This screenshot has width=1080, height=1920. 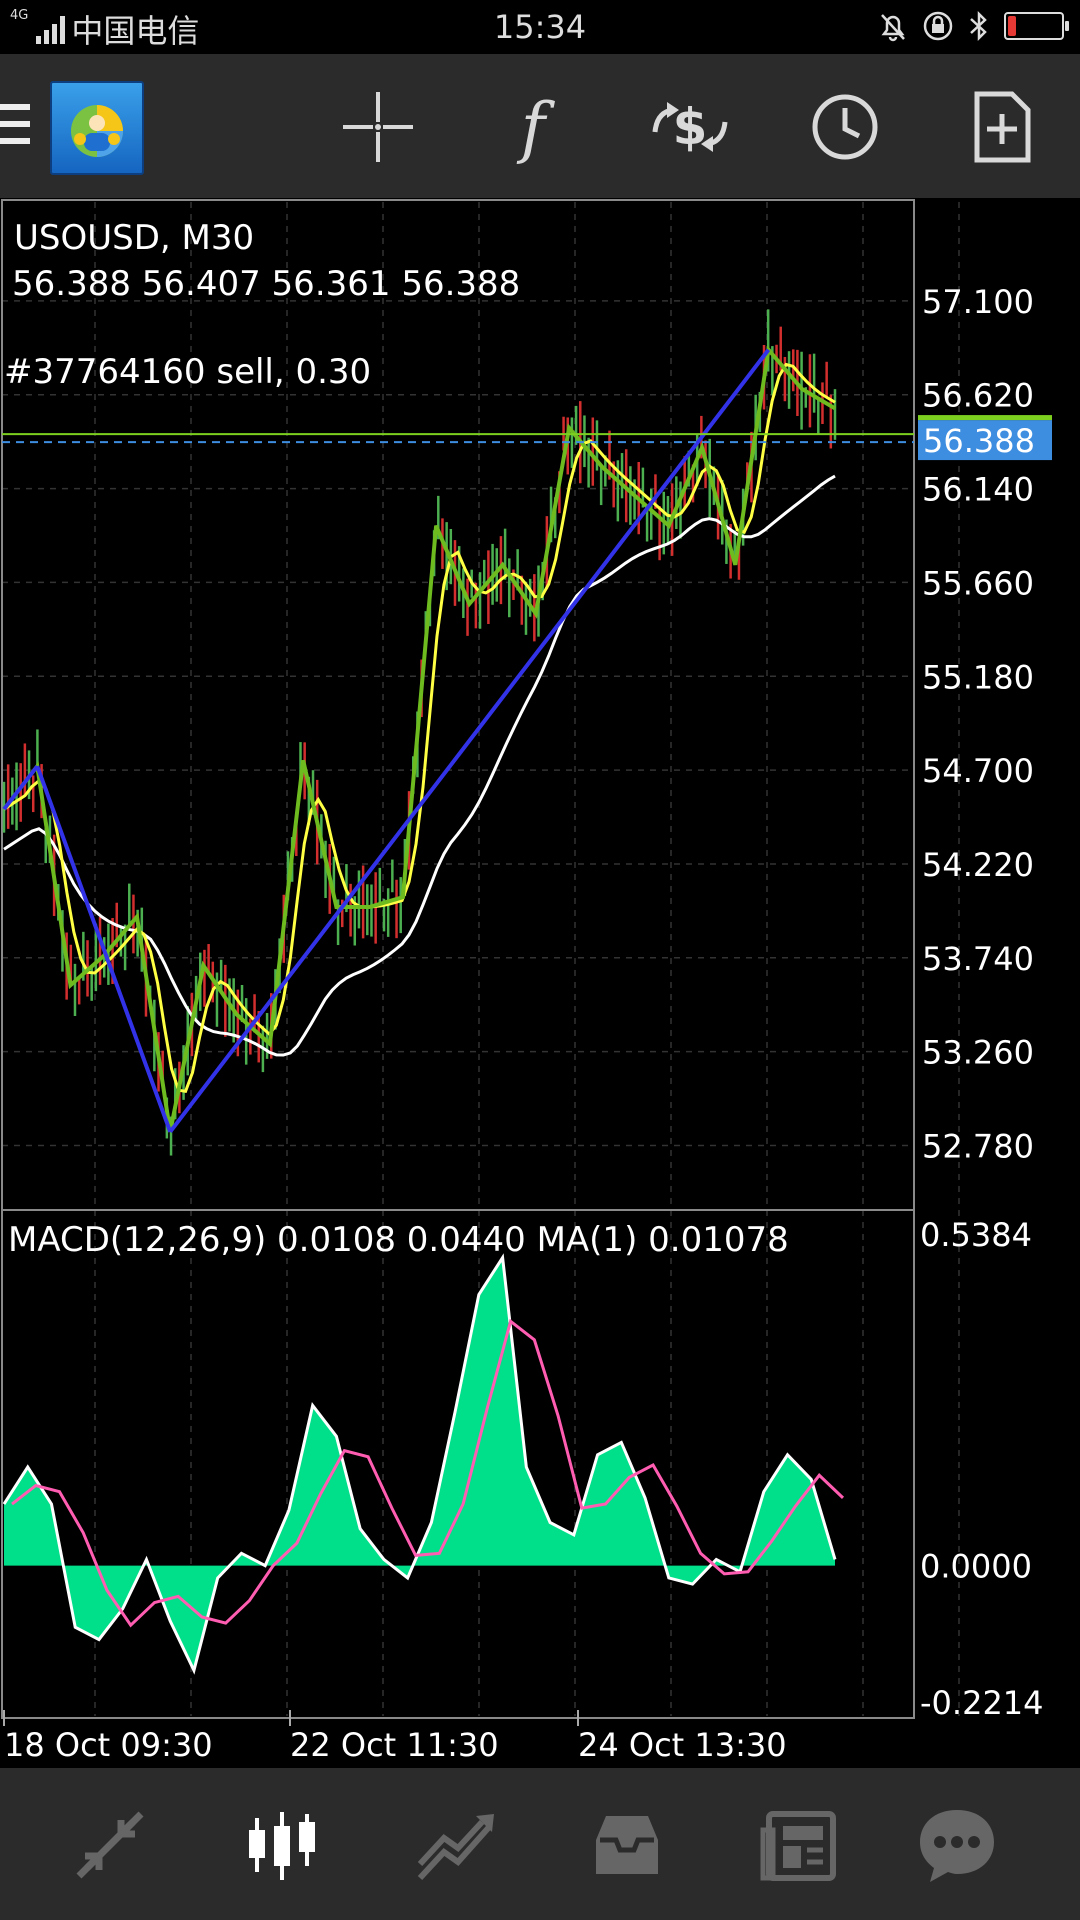 I want to click on chart-icon, so click(x=282, y=1845).